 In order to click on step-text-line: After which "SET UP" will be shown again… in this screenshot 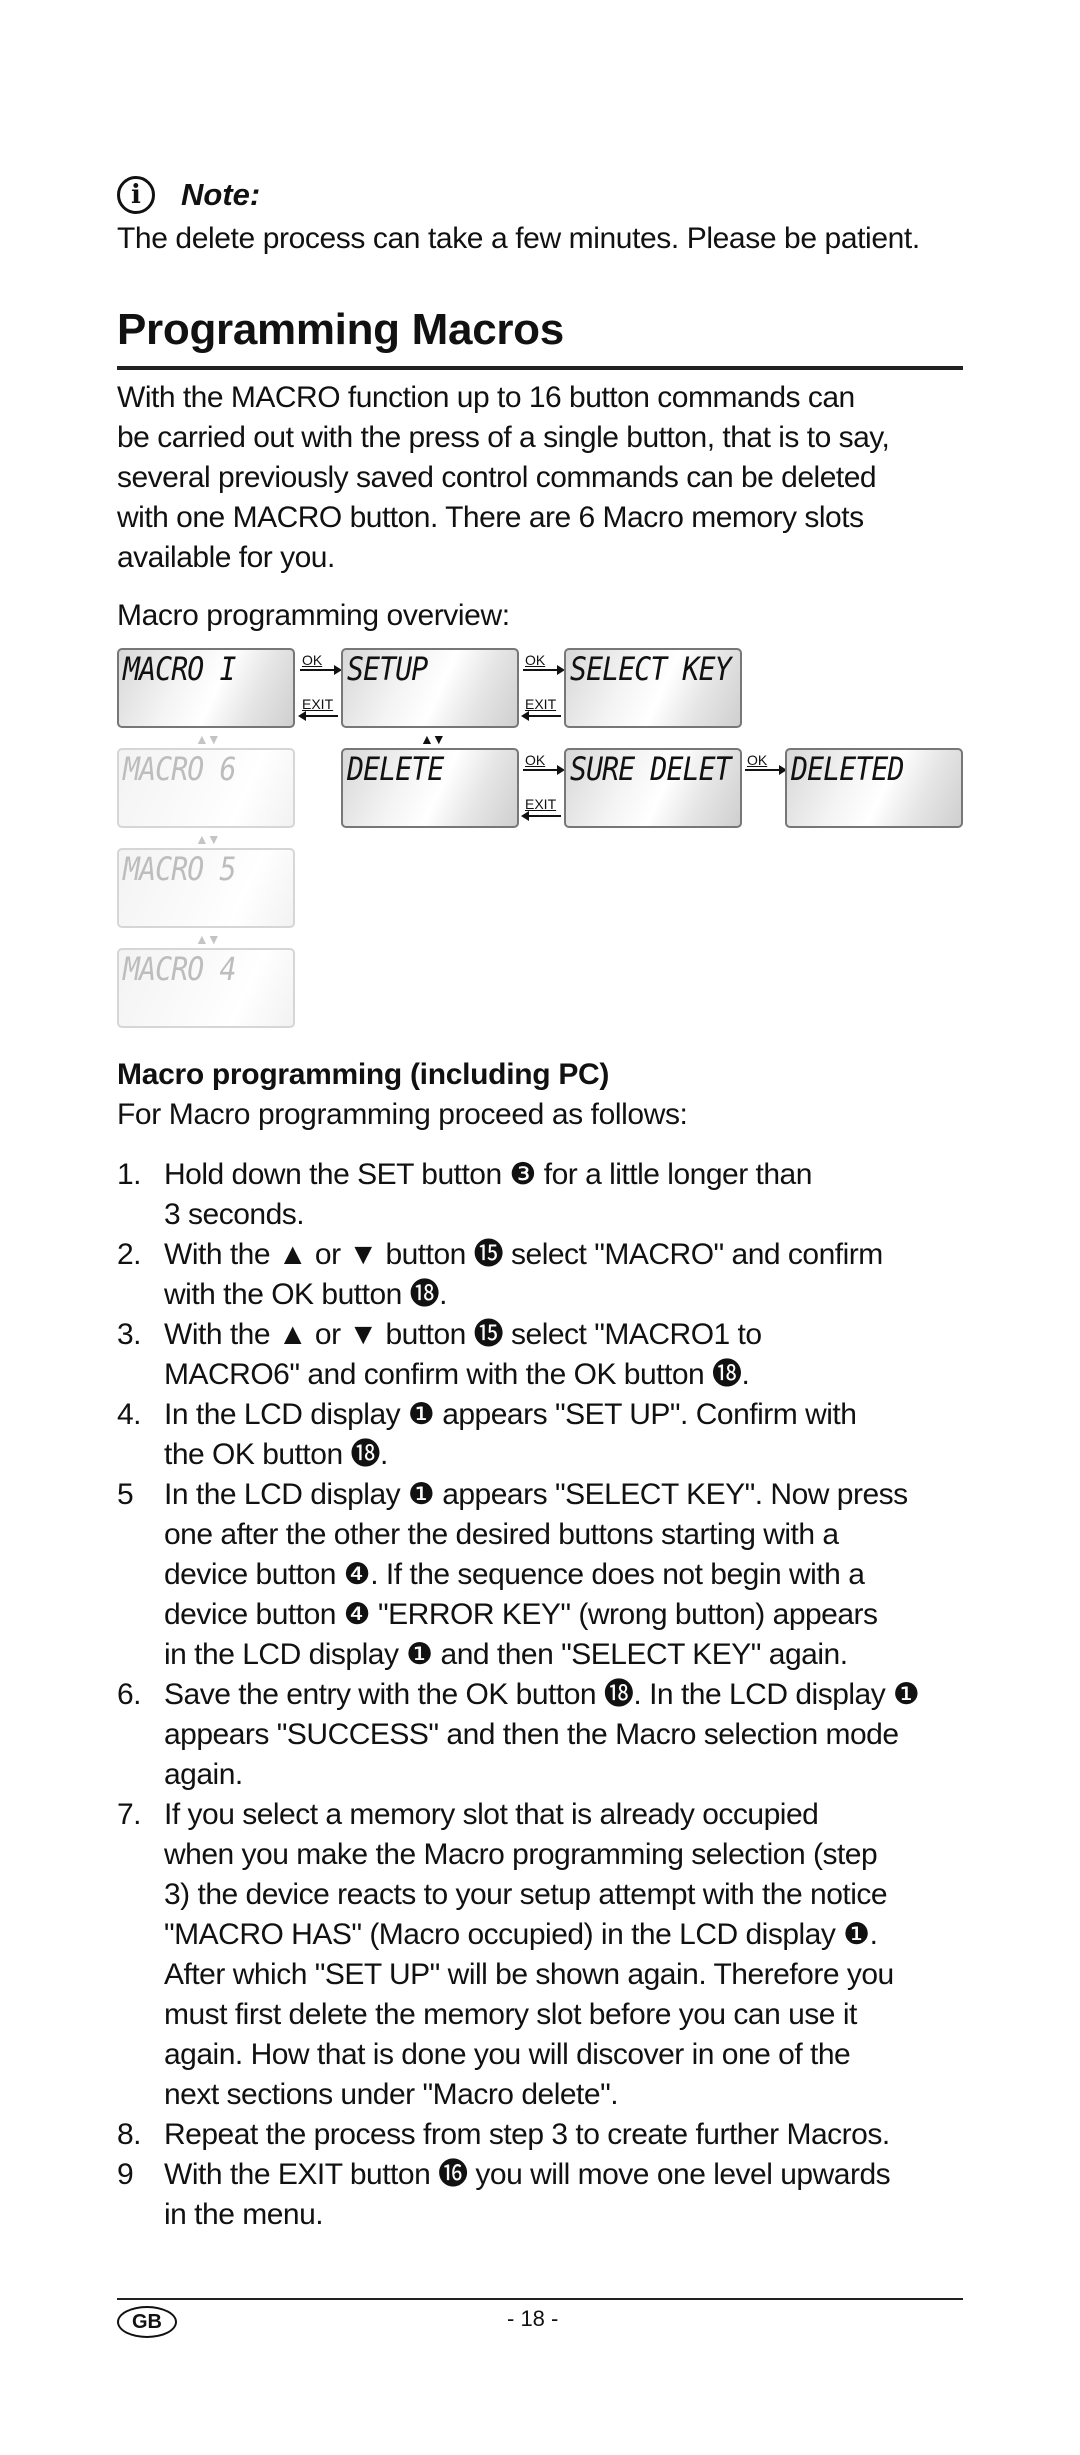, I will do `click(529, 1974)`.